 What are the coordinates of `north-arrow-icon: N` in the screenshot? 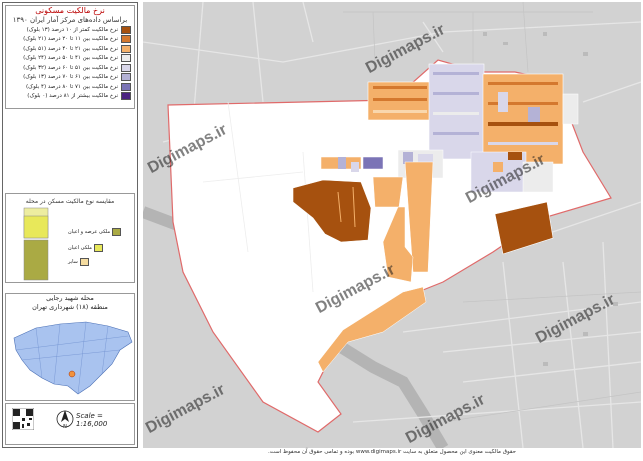 It's located at (65, 420).